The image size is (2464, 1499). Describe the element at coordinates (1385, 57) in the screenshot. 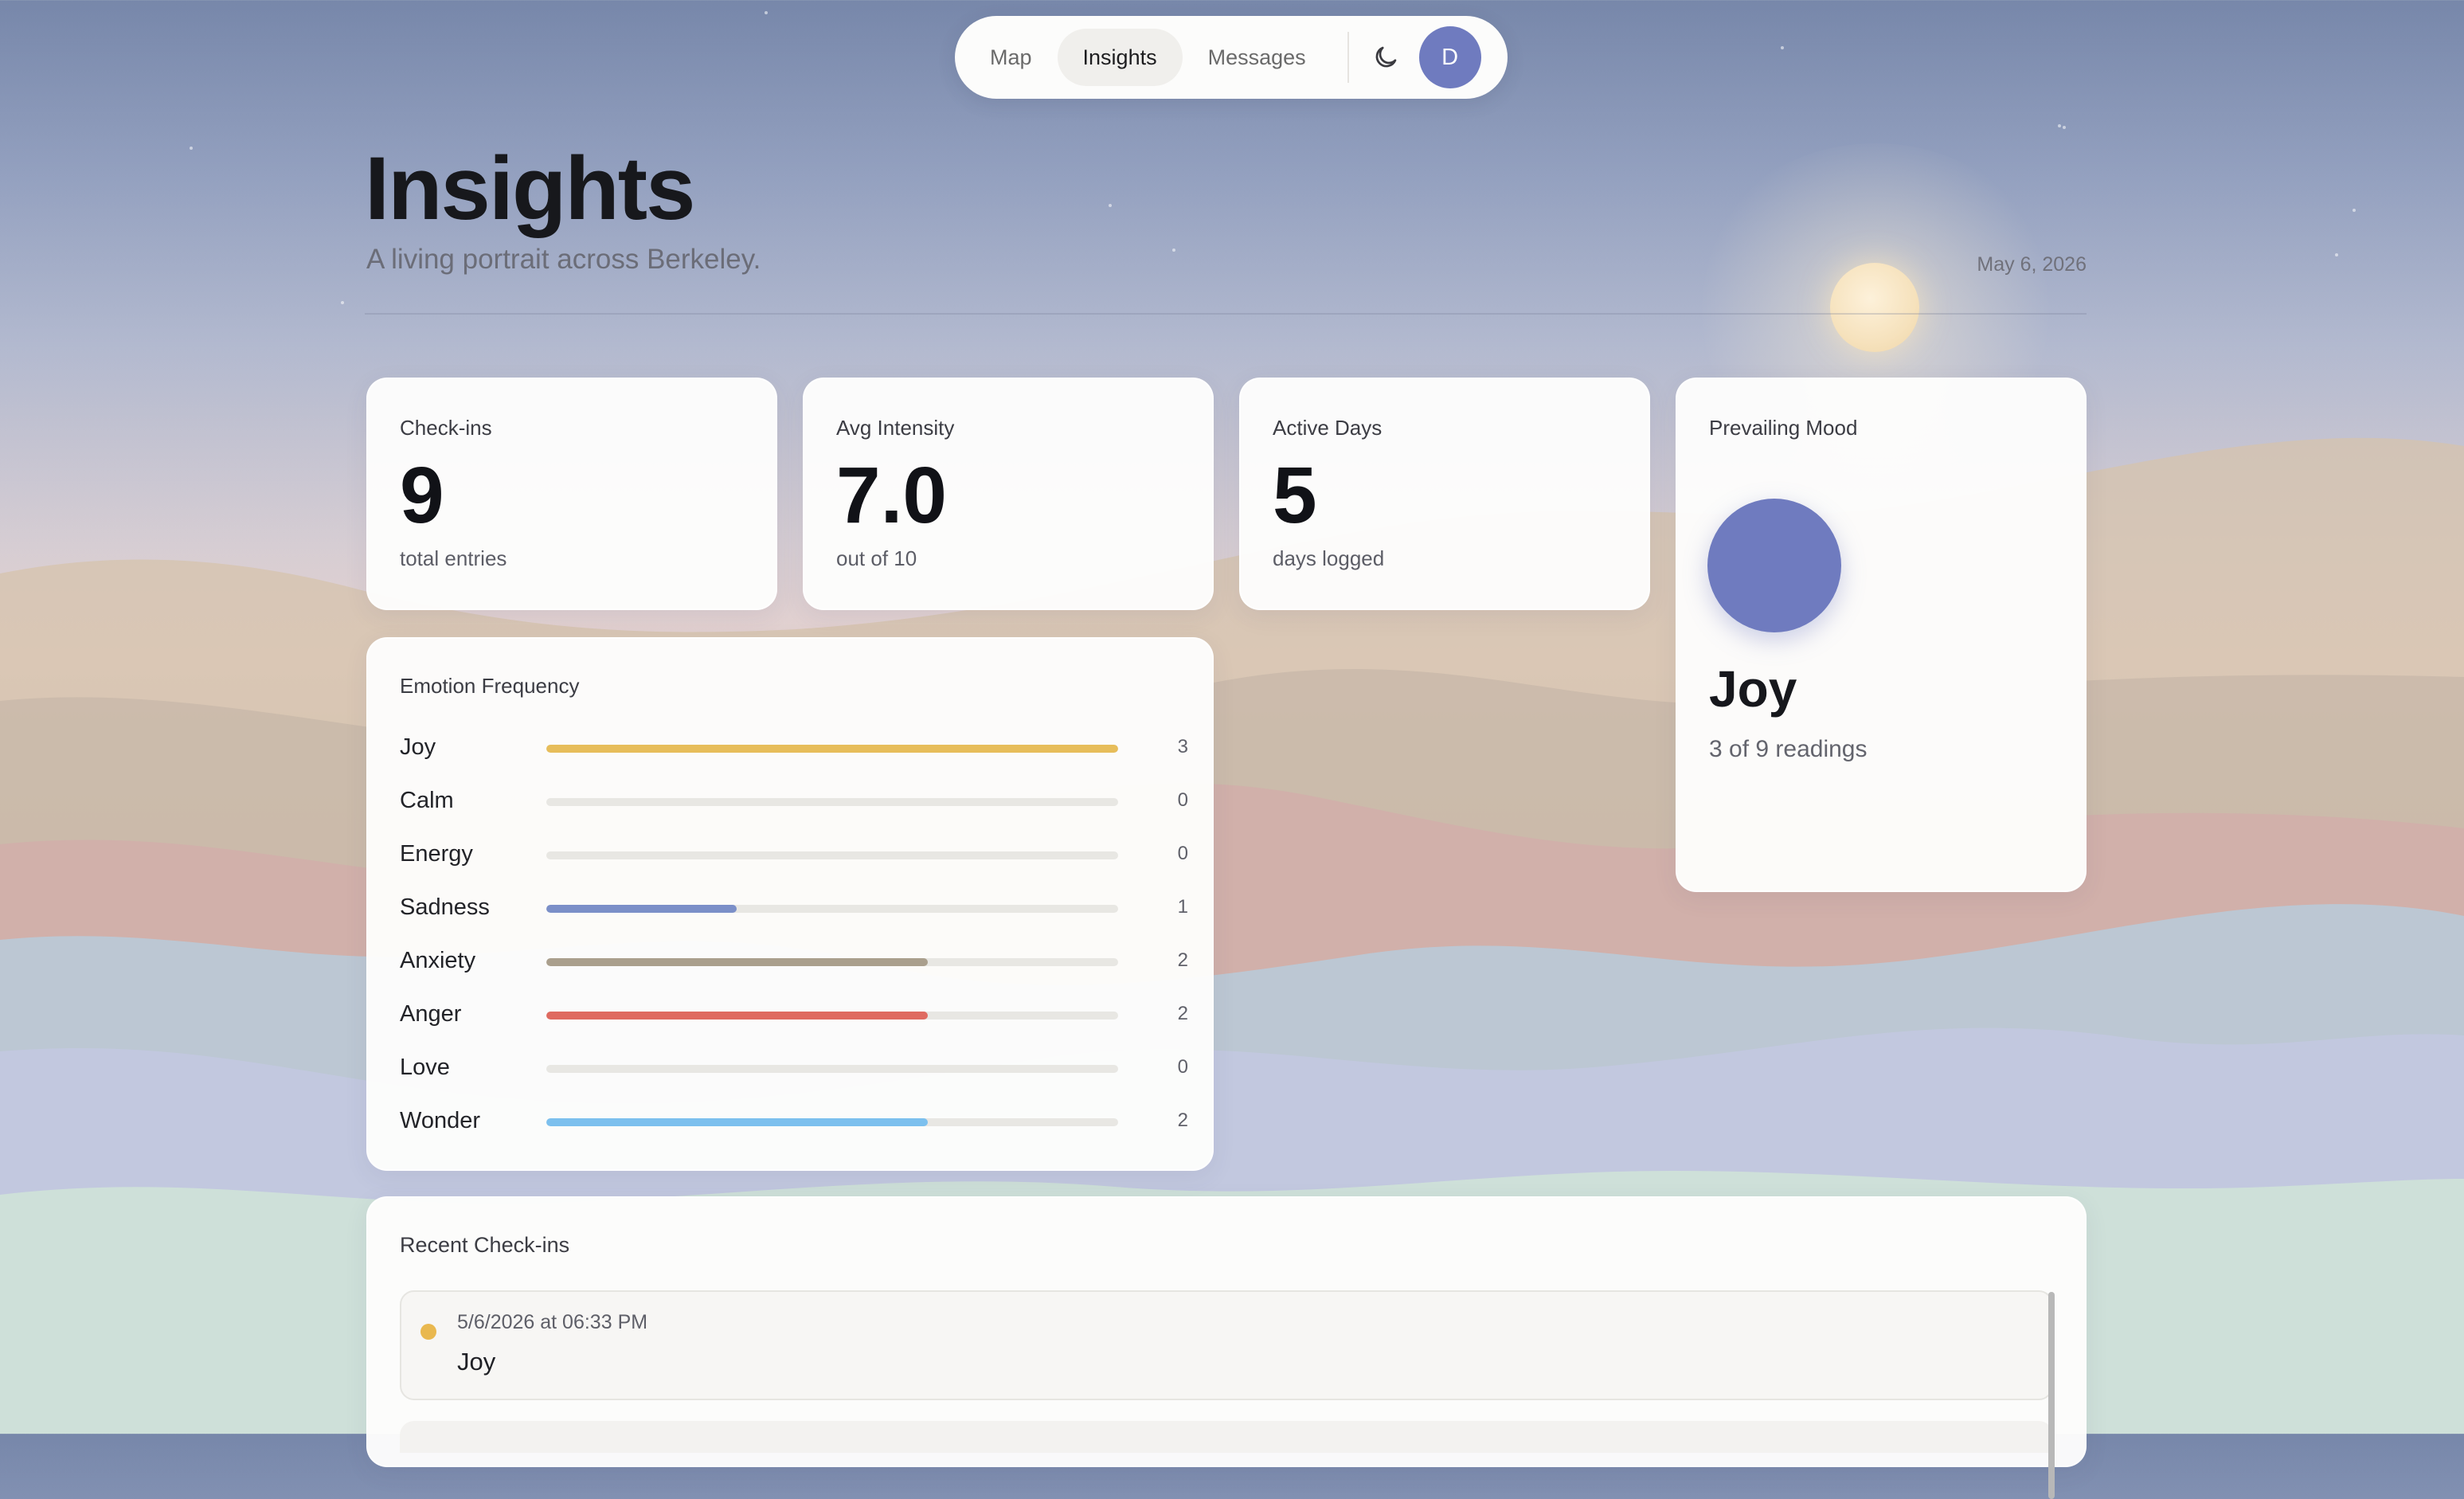

I see `moon-icon` at that location.